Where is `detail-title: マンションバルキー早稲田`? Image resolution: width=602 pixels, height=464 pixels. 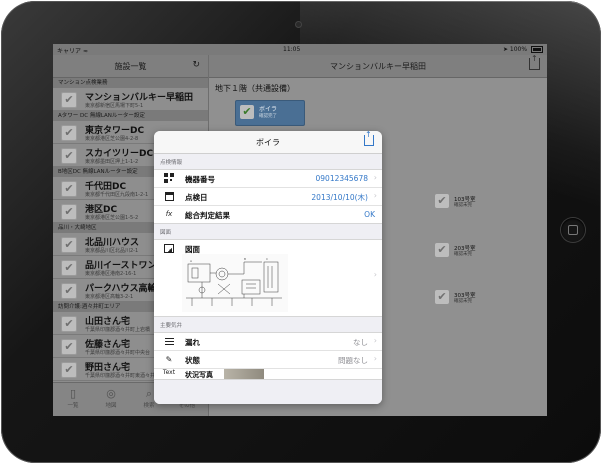 detail-title: マンションバルキー早稲田 is located at coordinates (378, 66).